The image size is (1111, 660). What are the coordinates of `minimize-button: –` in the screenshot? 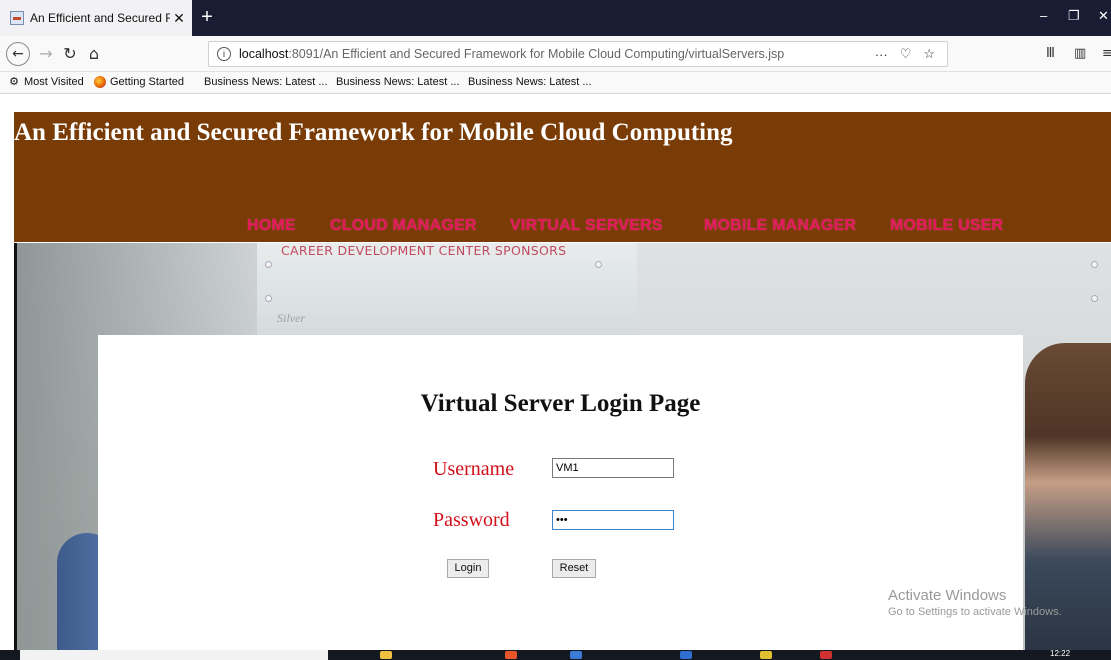 It's located at (1043, 15).